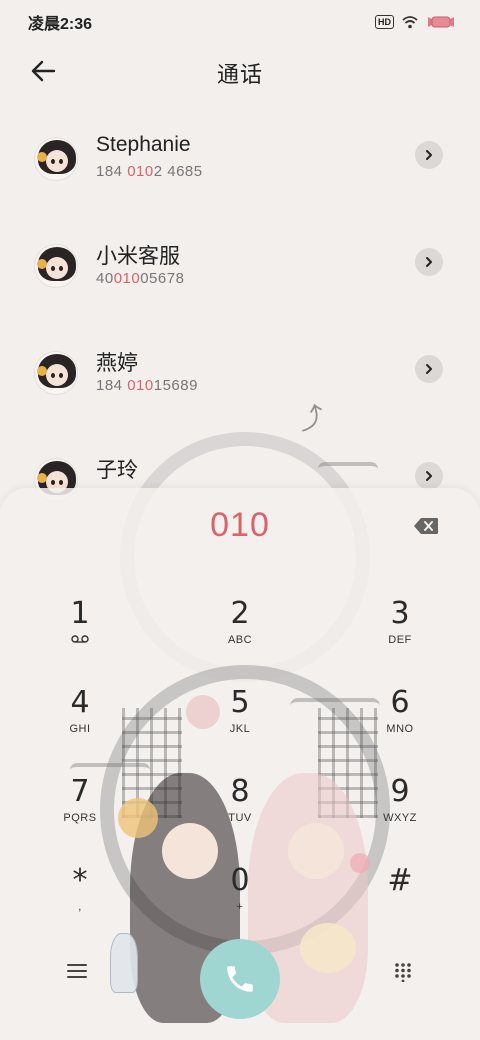 The width and height of the screenshot is (480, 1040). I want to click on dial-key-1: 1, so click(80, 629).